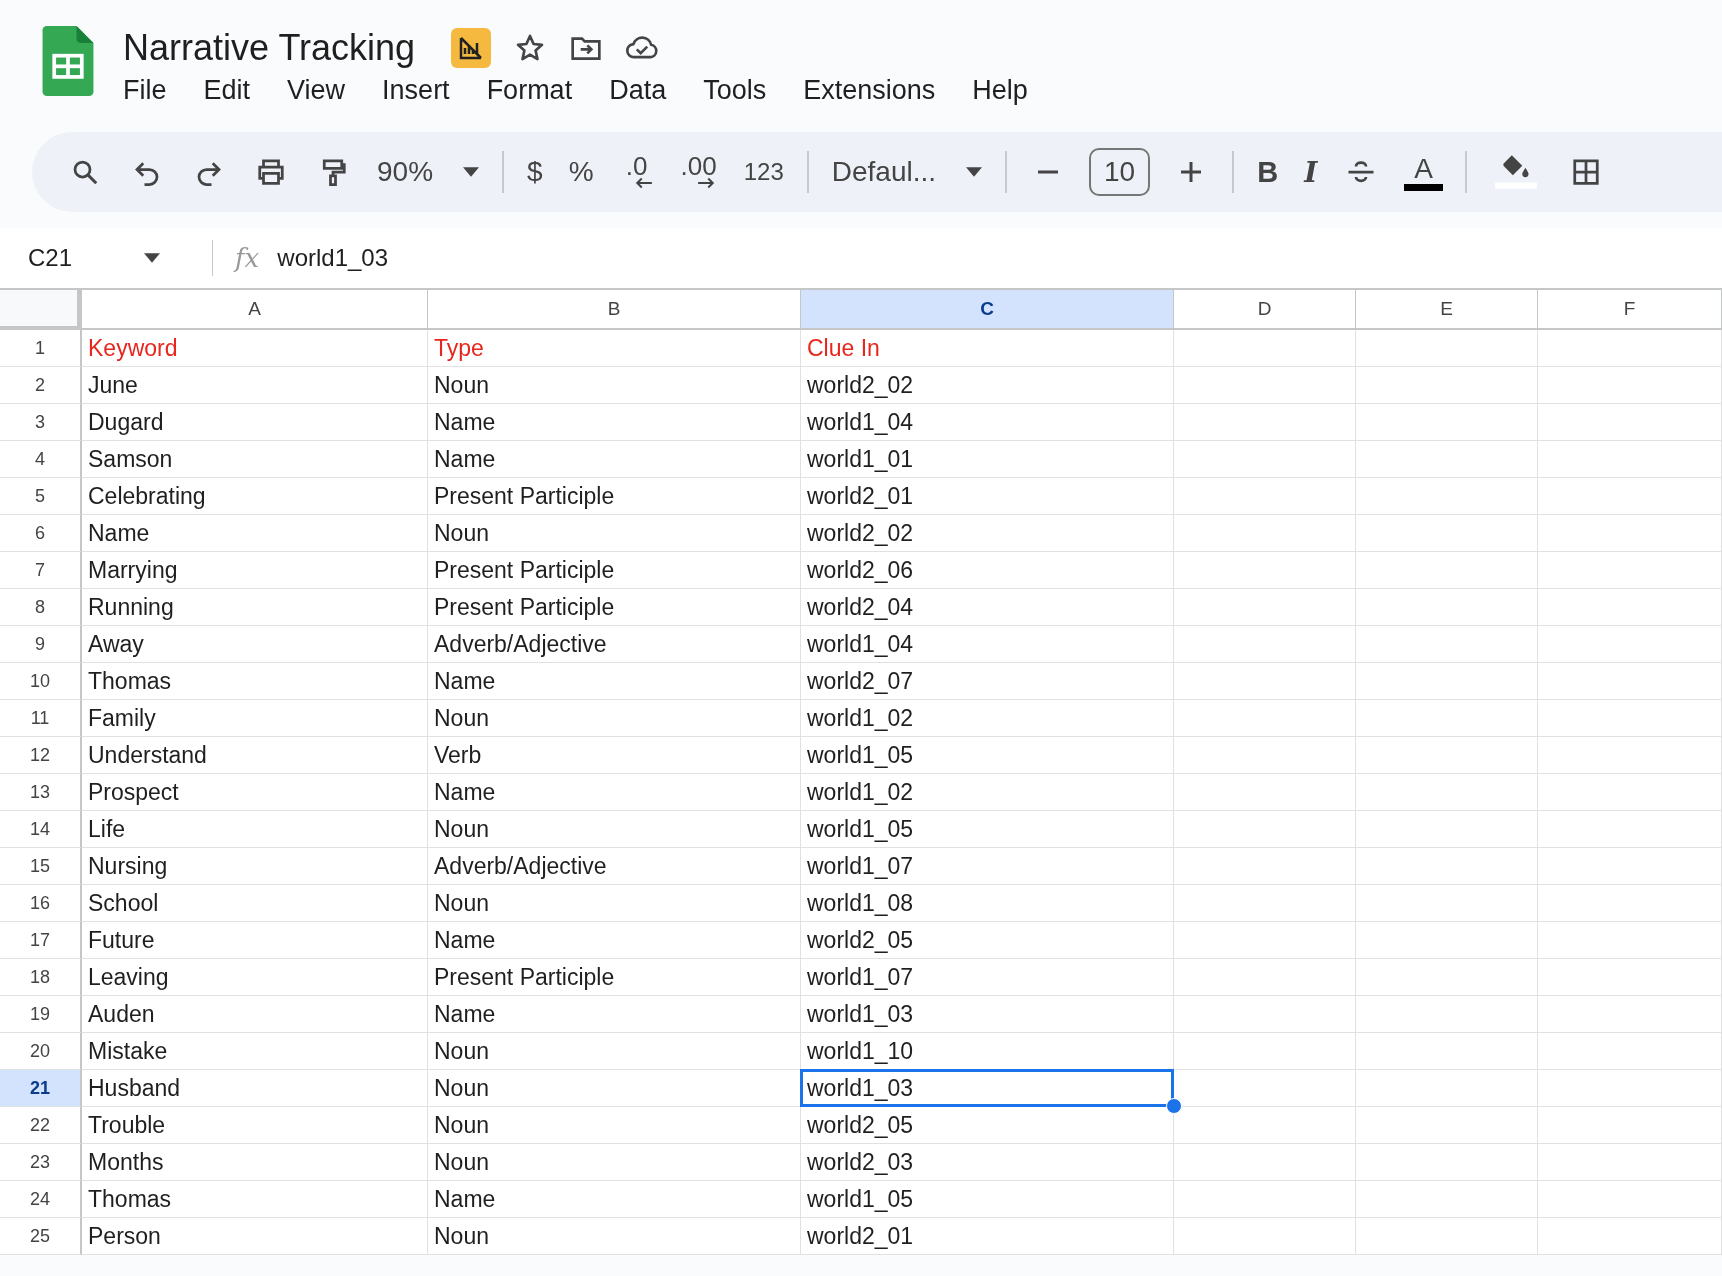  I want to click on column-header: D, so click(1265, 310).